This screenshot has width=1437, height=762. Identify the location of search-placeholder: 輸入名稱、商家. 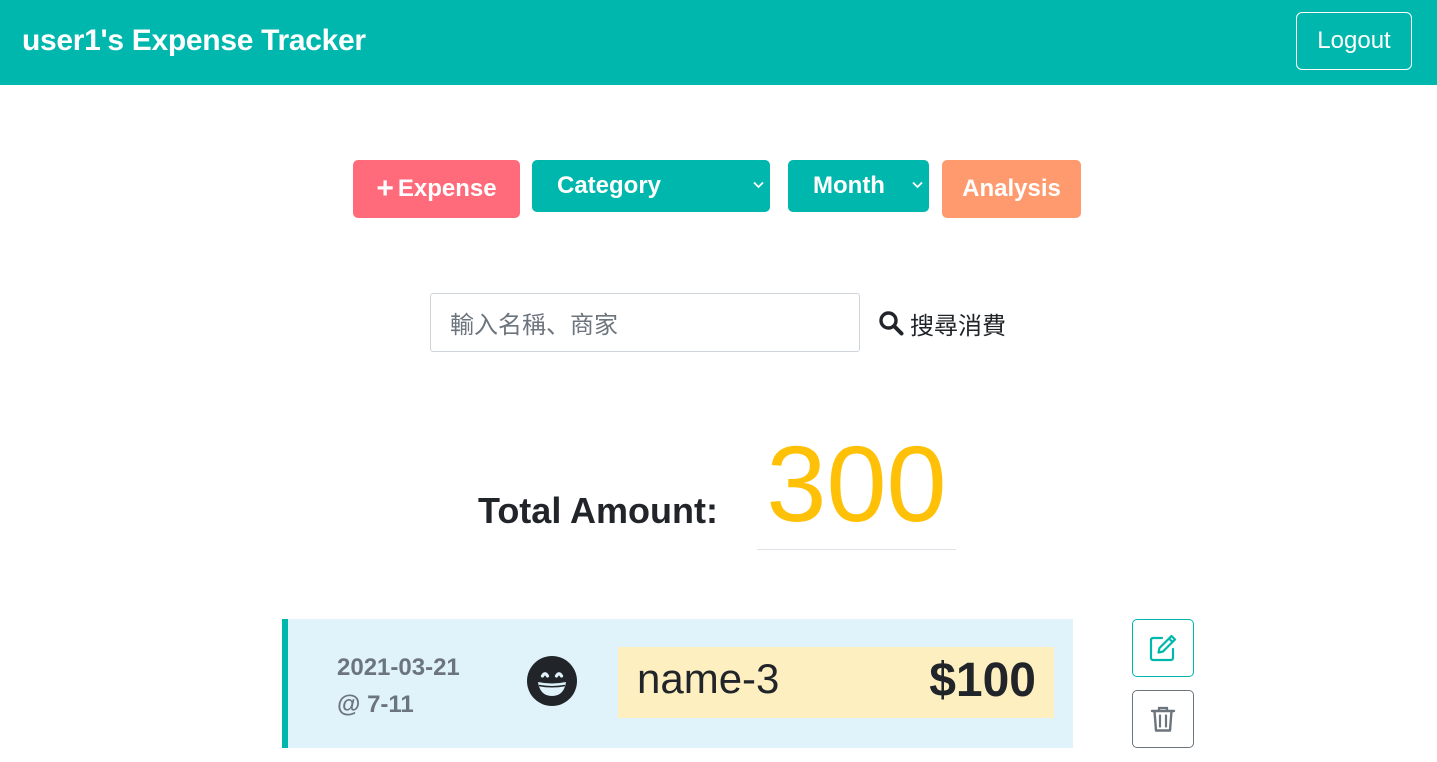
(534, 325).